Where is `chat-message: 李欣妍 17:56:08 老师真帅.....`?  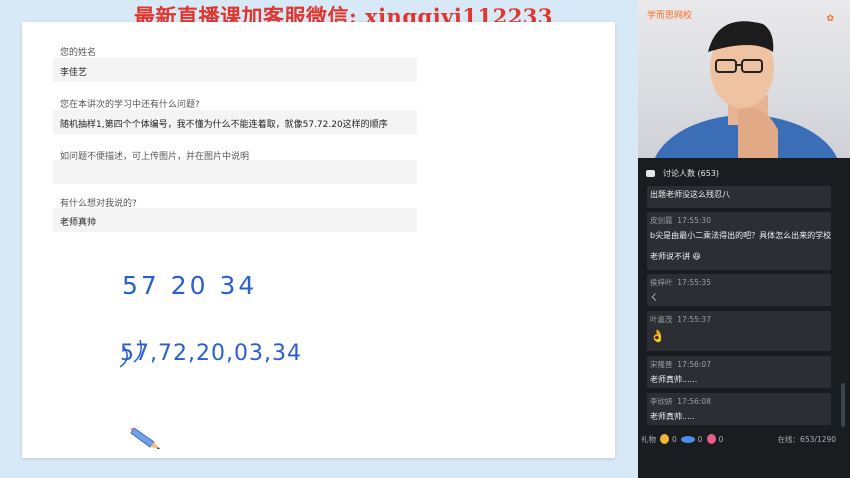 chat-message: 李欣妍 17:56:08 老师真帅..... is located at coordinates (739, 409).